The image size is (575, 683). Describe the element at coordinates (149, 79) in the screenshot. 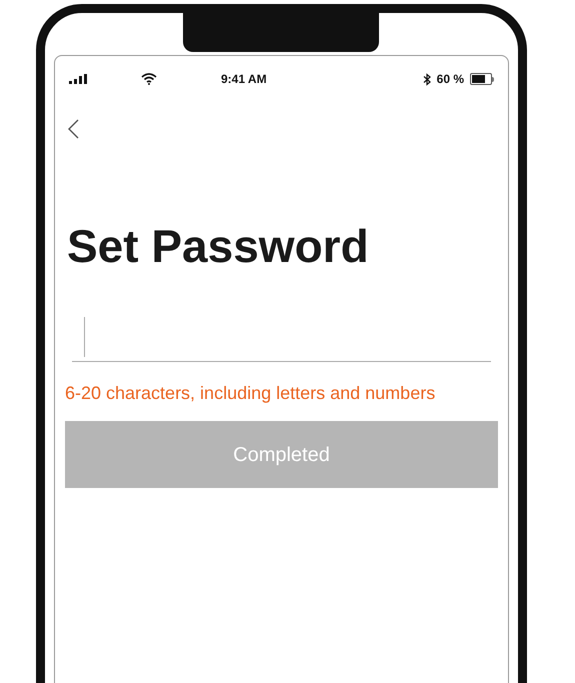

I see `wifi-icon` at that location.